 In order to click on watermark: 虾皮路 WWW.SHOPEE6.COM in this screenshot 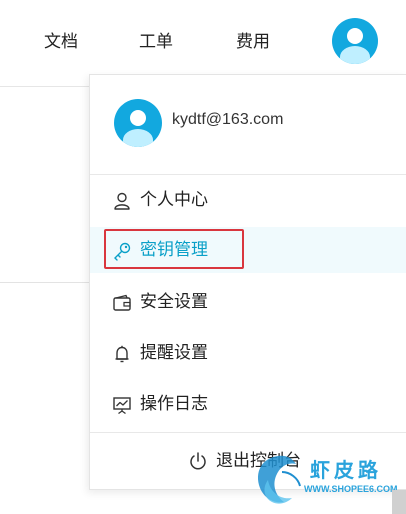, I will do `click(327, 481)`.